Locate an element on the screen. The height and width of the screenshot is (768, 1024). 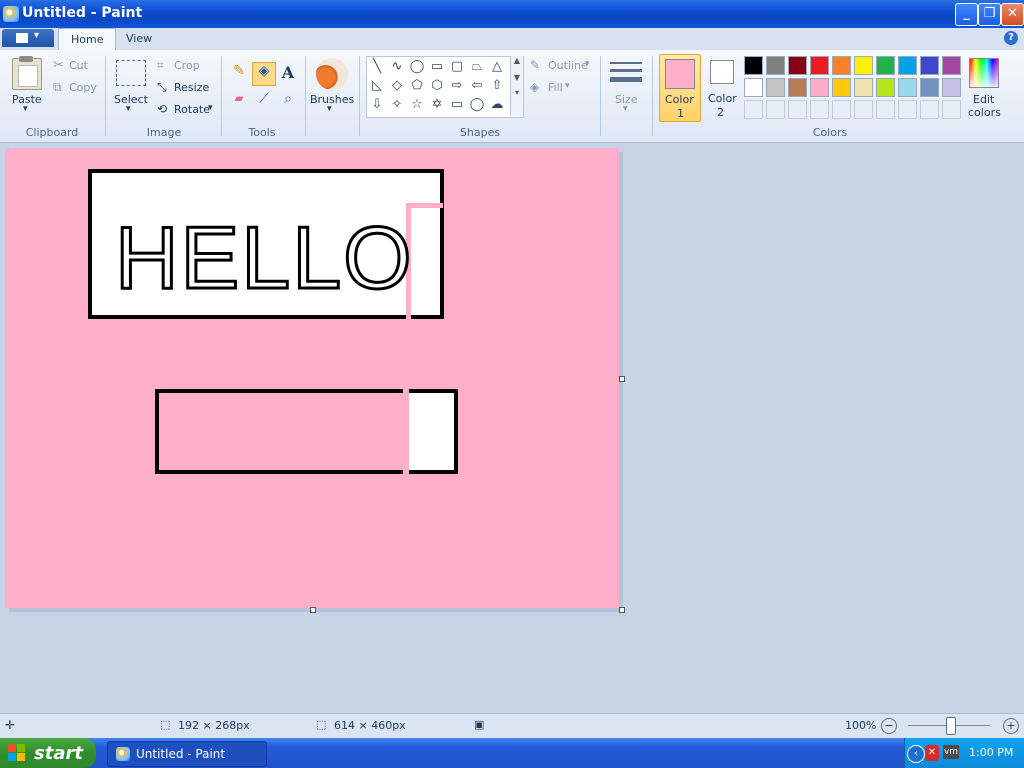
fill-bucket-icon: ◈ is located at coordinates (264, 74).